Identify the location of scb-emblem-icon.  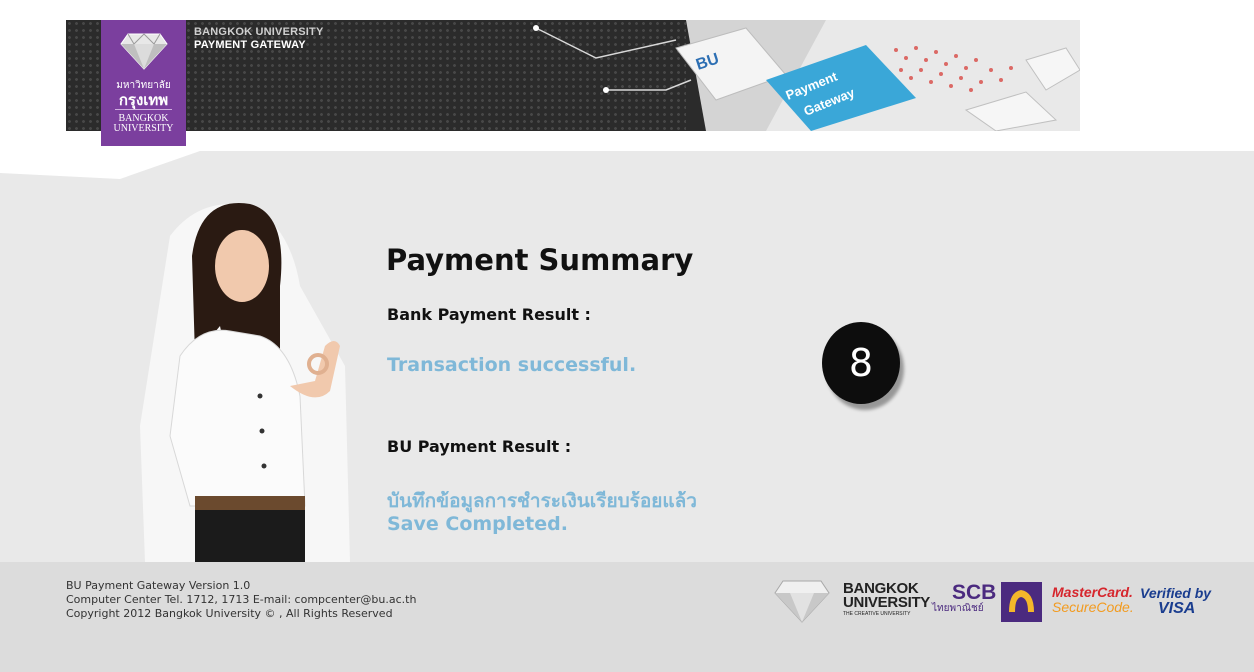
(1021, 601).